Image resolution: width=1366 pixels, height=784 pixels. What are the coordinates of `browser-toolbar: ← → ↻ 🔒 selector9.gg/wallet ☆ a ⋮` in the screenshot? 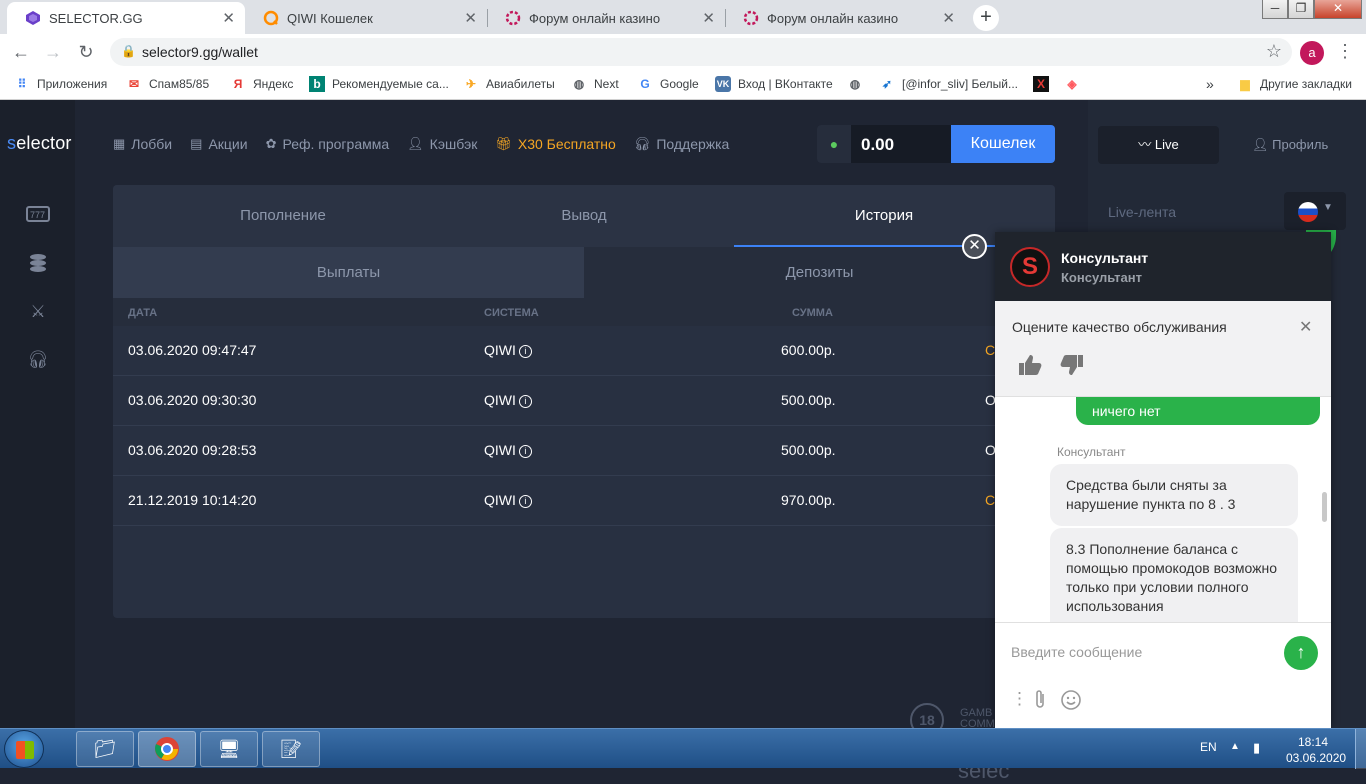 It's located at (683, 52).